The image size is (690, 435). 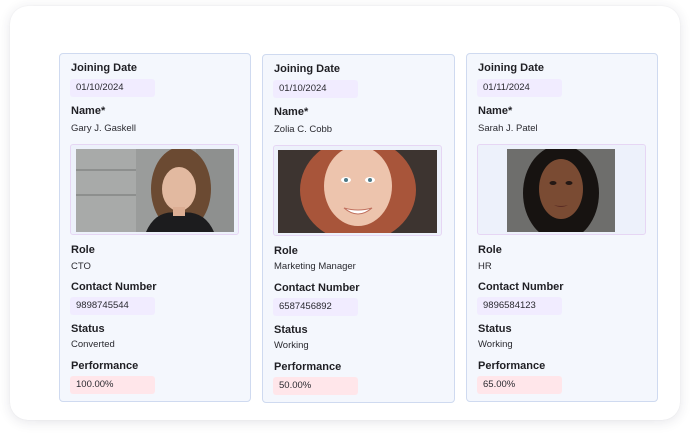 What do you see at coordinates (103, 128) in the screenshot?
I see `employee-name: Gary J. Gaskell` at bounding box center [103, 128].